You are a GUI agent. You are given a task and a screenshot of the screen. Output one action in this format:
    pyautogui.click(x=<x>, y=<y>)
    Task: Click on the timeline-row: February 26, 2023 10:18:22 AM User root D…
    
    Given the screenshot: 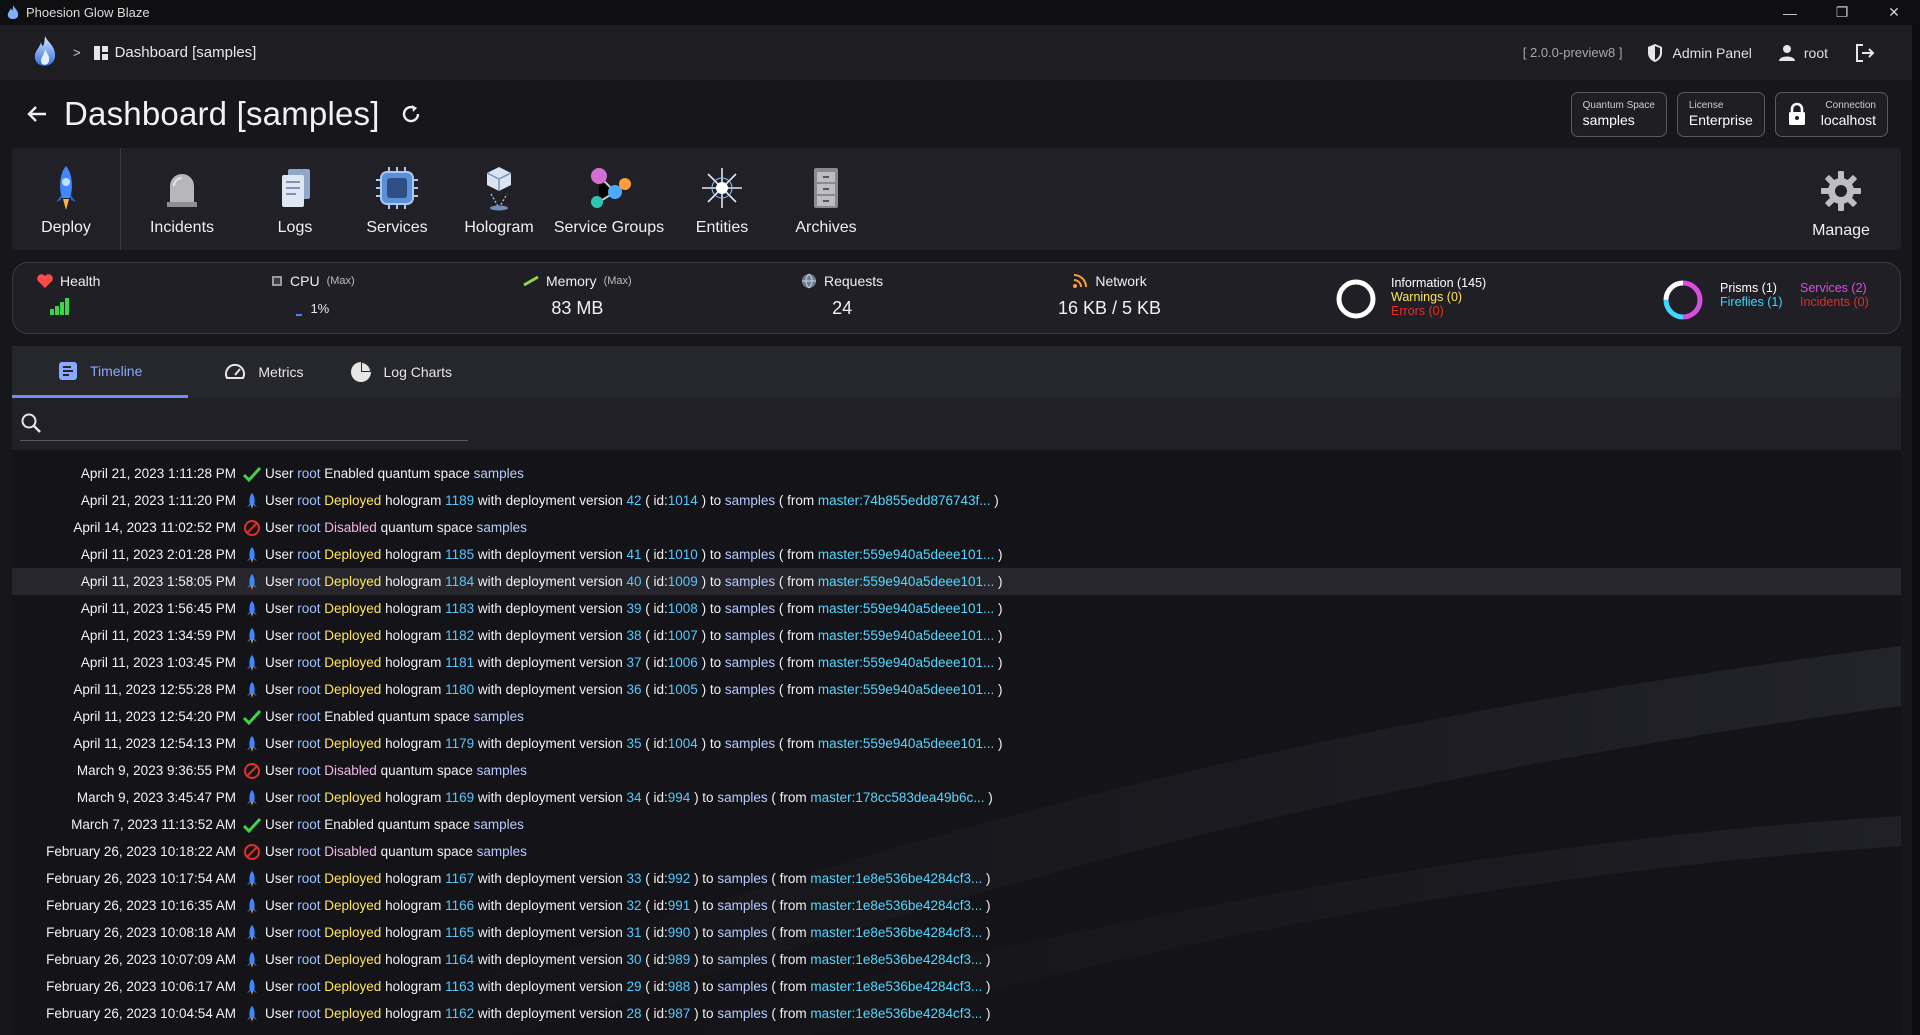 What is the action you would take?
    pyautogui.click(x=956, y=851)
    